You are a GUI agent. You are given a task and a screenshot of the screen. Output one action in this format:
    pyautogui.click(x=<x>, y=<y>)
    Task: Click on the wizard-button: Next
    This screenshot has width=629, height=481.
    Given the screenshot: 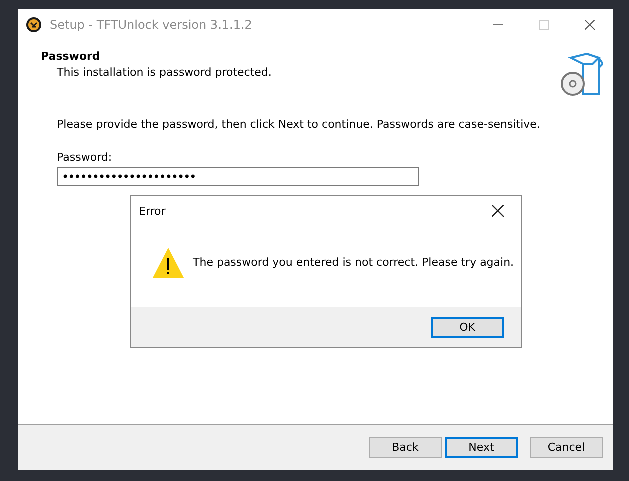 What is the action you would take?
    pyautogui.click(x=481, y=447)
    